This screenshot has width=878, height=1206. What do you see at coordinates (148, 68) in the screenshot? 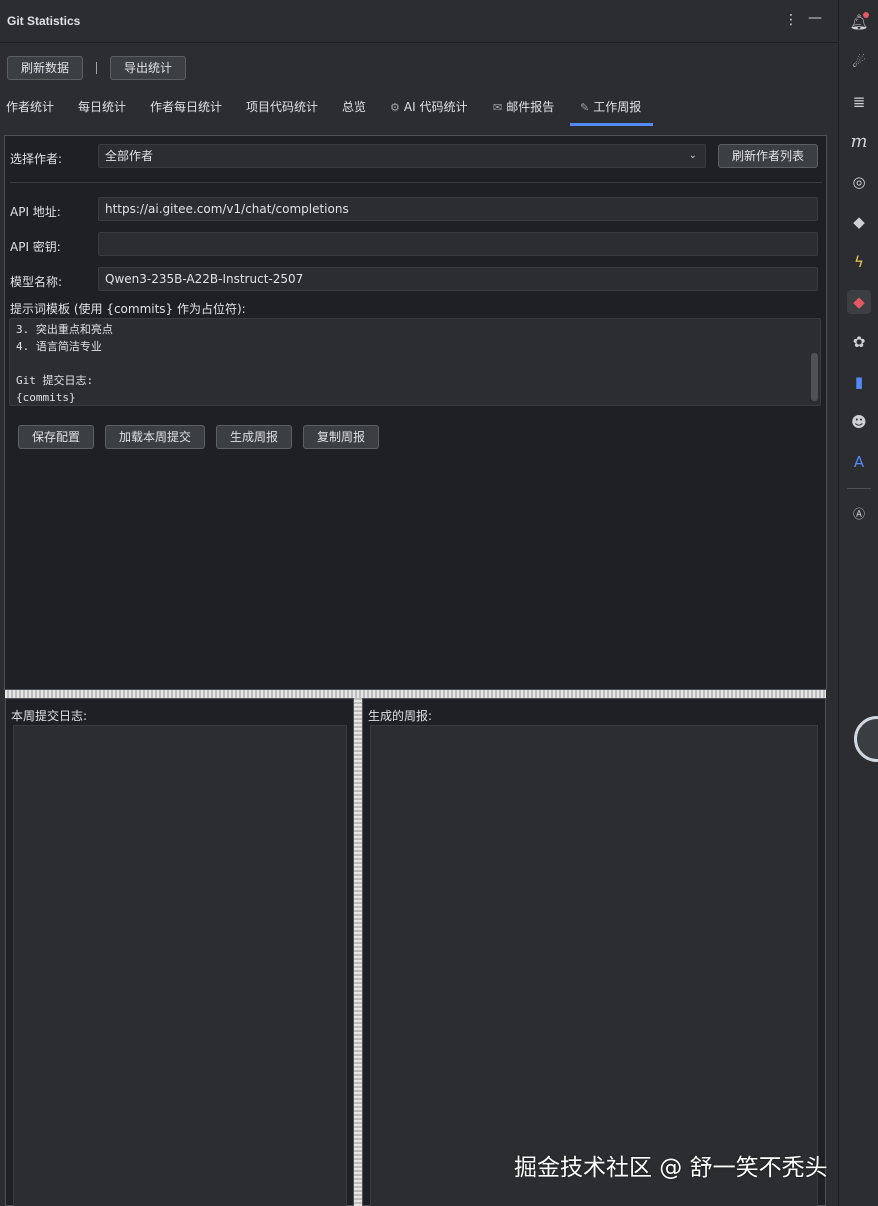
I see `export-statistics-button: 导出统计` at bounding box center [148, 68].